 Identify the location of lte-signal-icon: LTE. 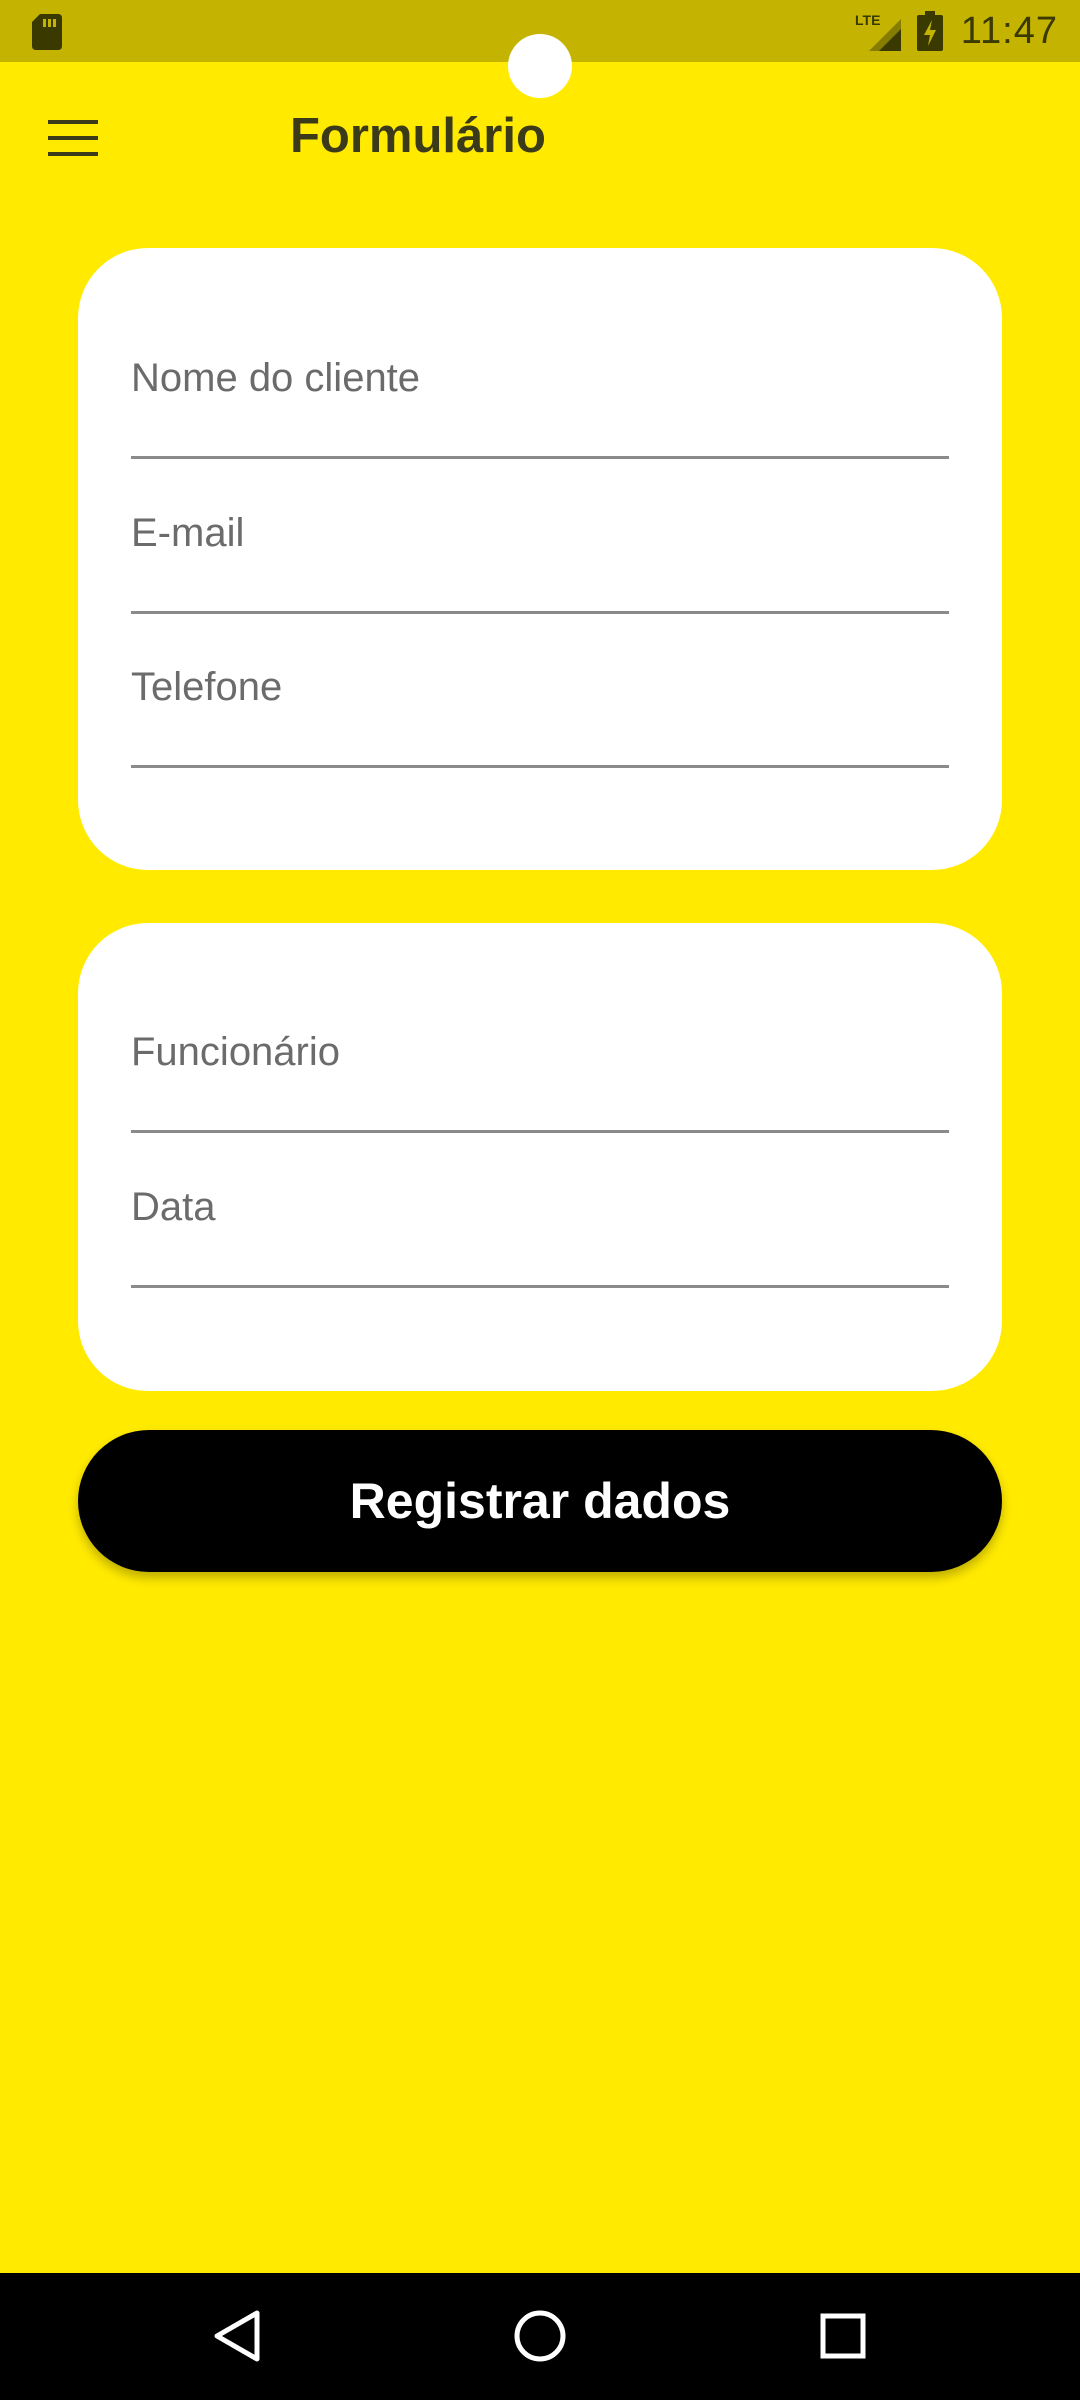
(878, 31).